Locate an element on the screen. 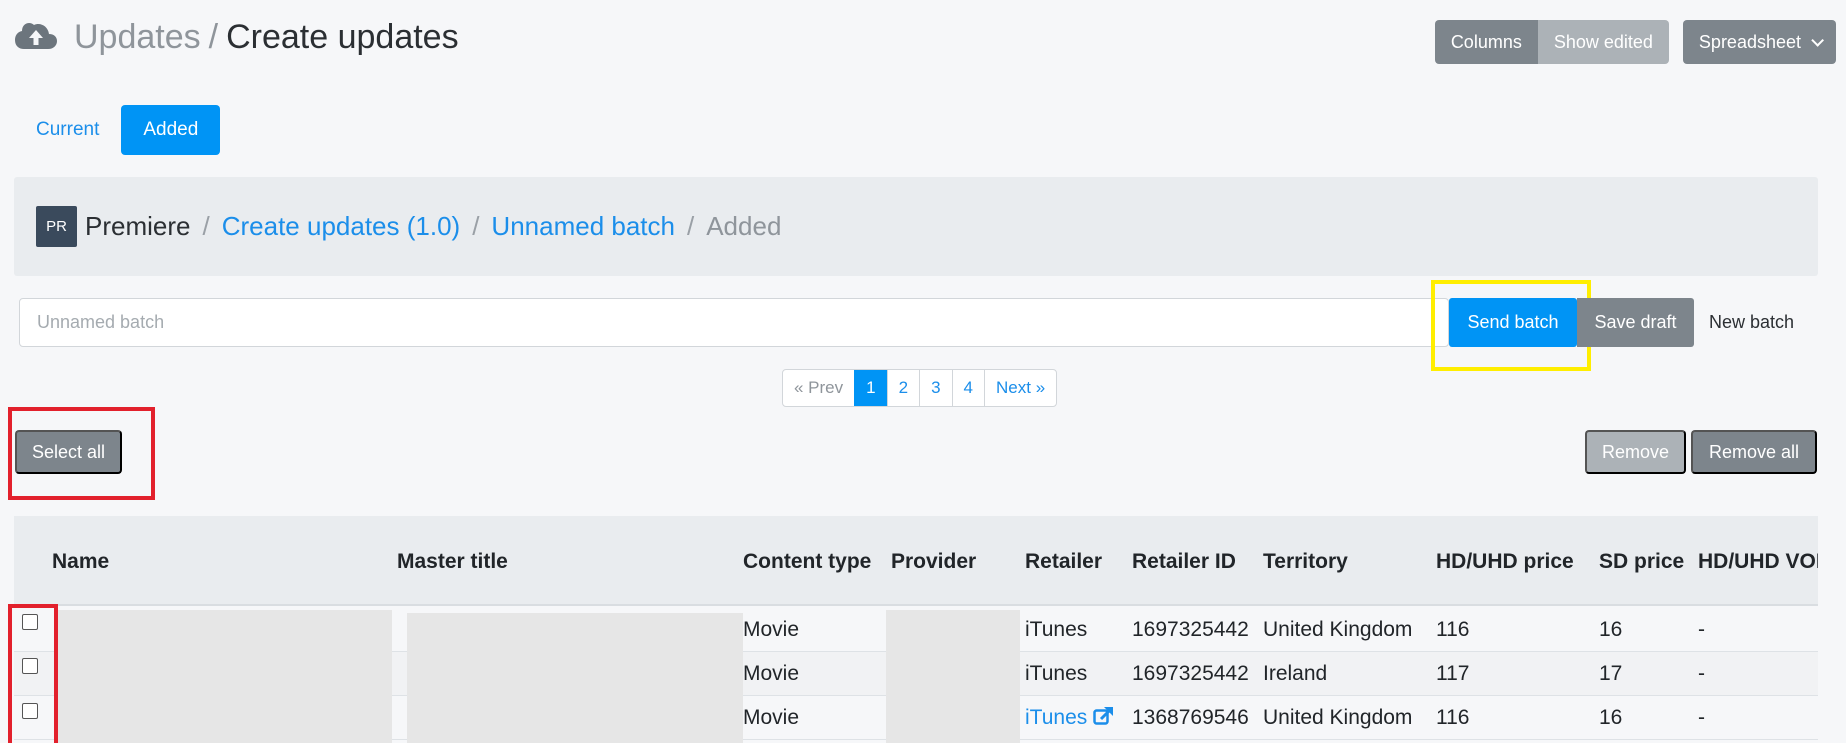  column-header-content-type: Content type is located at coordinates (807, 562).